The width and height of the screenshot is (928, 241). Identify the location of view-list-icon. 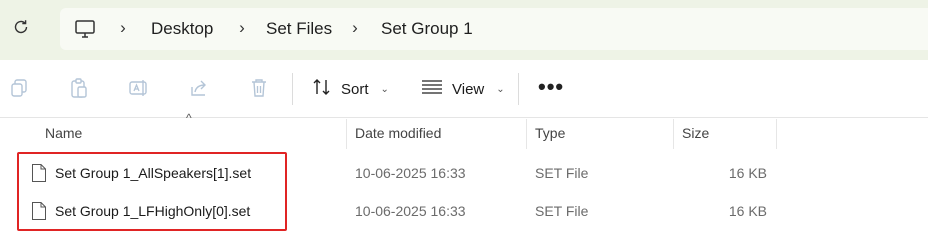
(432, 89).